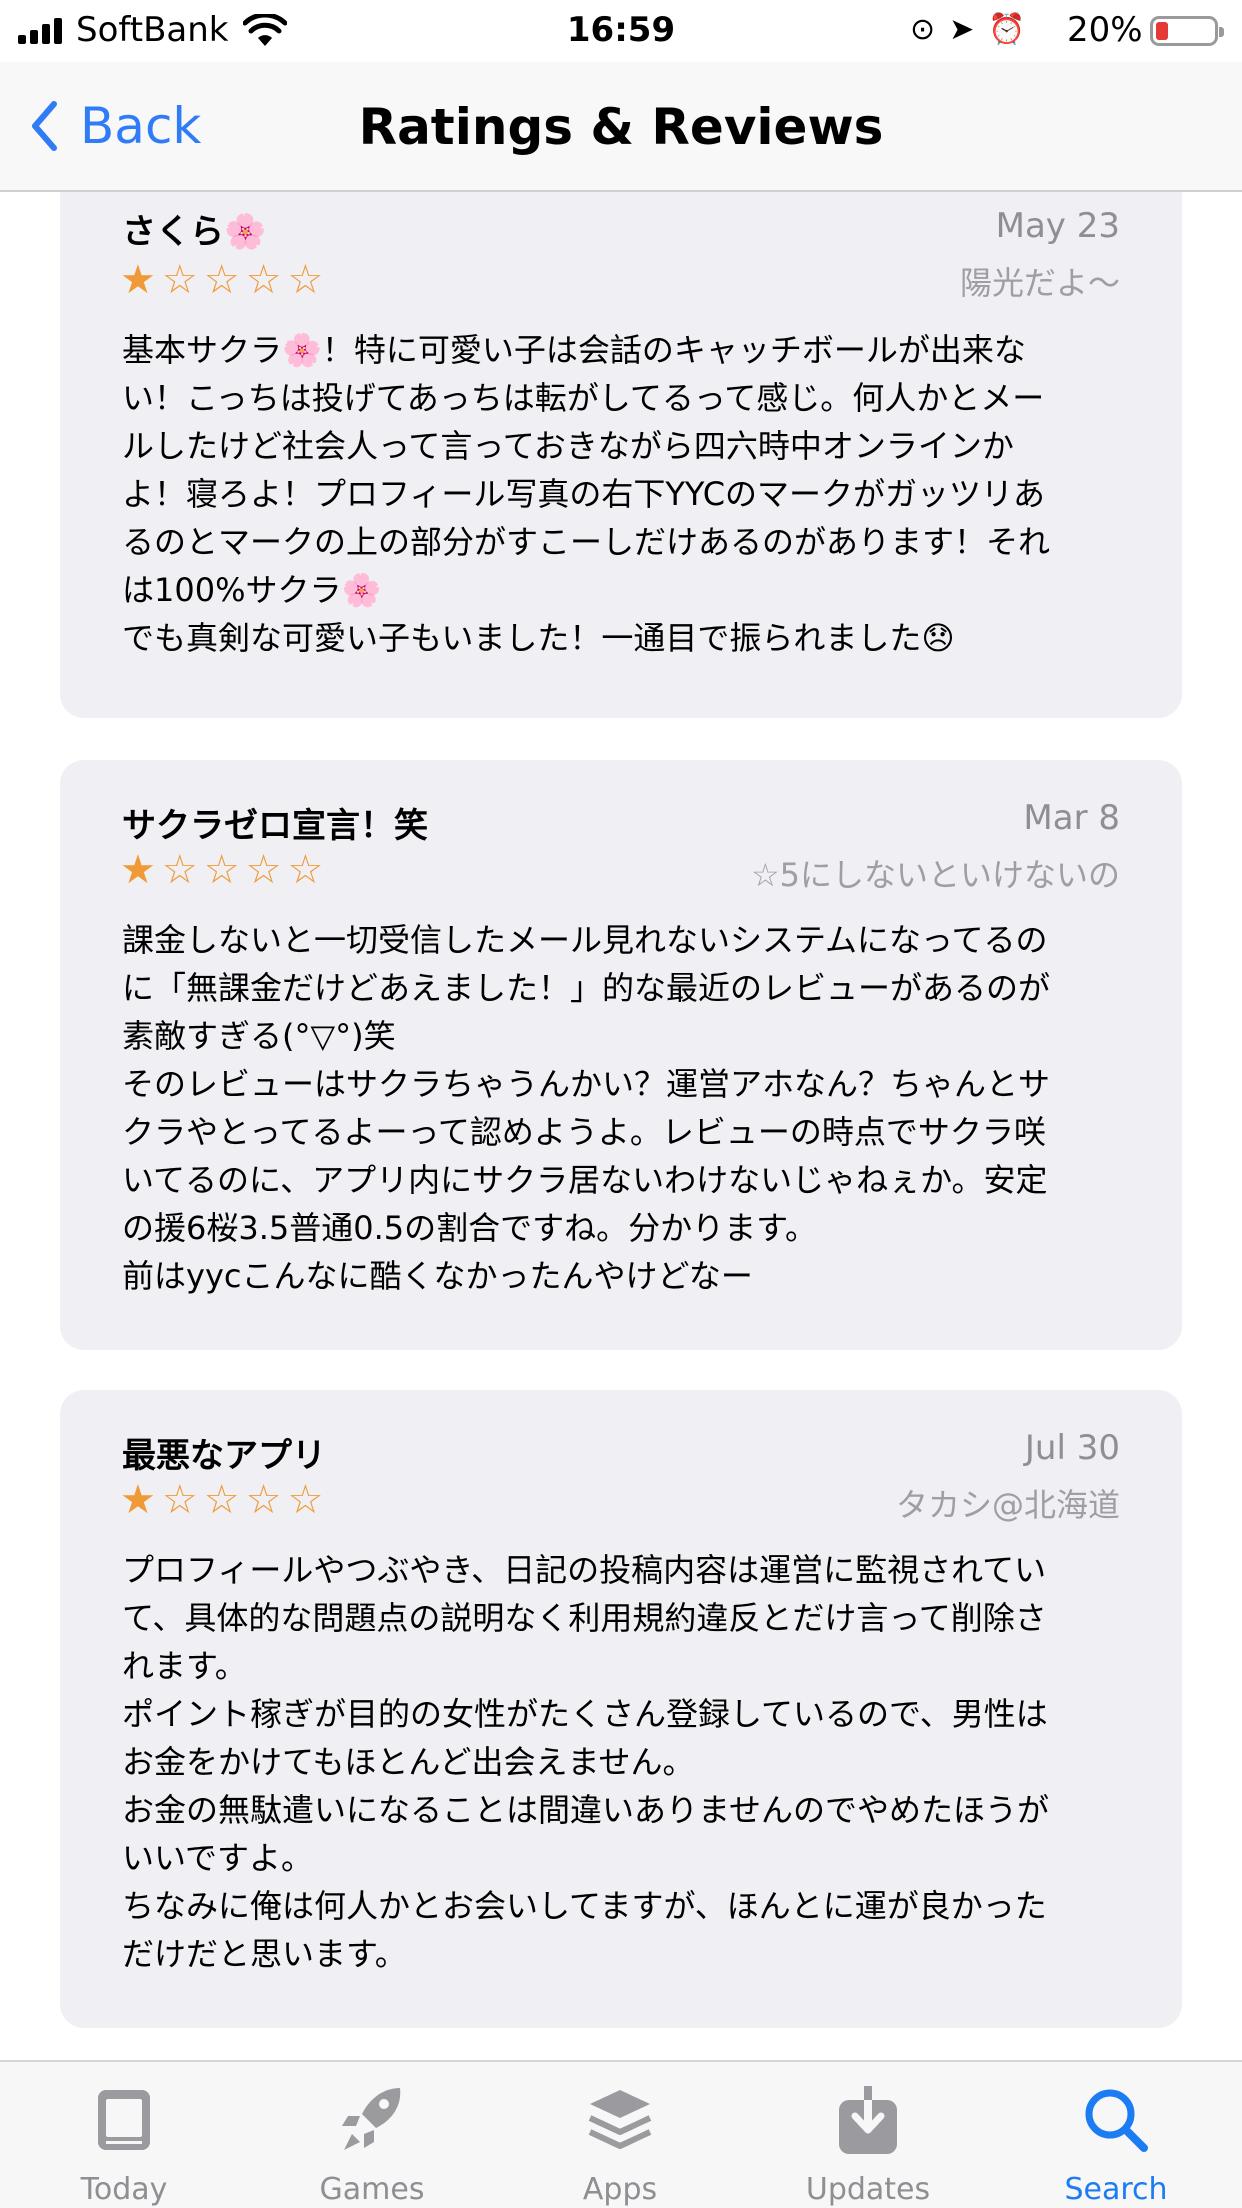  Describe the element at coordinates (1057, 226) in the screenshot. I see `review-date: May 23` at that location.